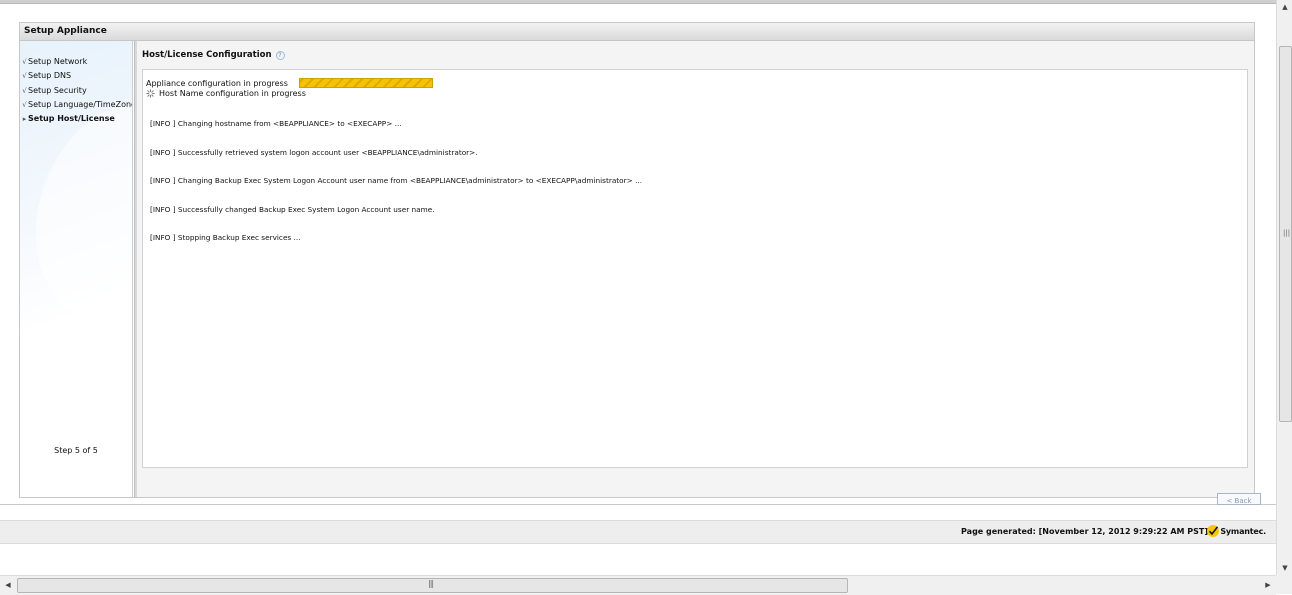 This screenshot has height=595, width=1292. Describe the element at coordinates (289, 83) in the screenshot. I see `progress-row: Appliance configuration in progress` at that location.